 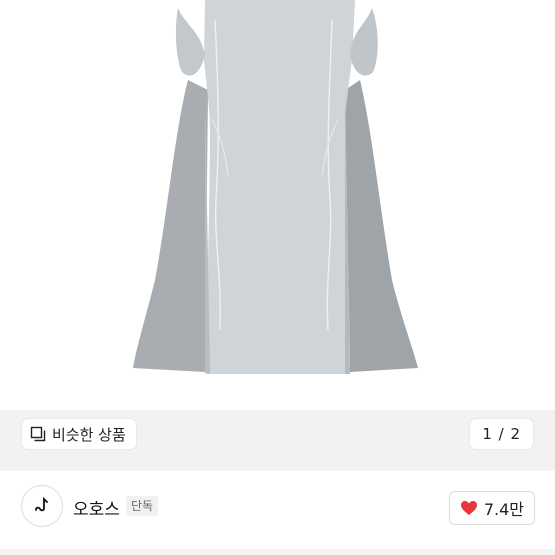 I want to click on image-pager: 1 / 2, so click(x=501, y=434).